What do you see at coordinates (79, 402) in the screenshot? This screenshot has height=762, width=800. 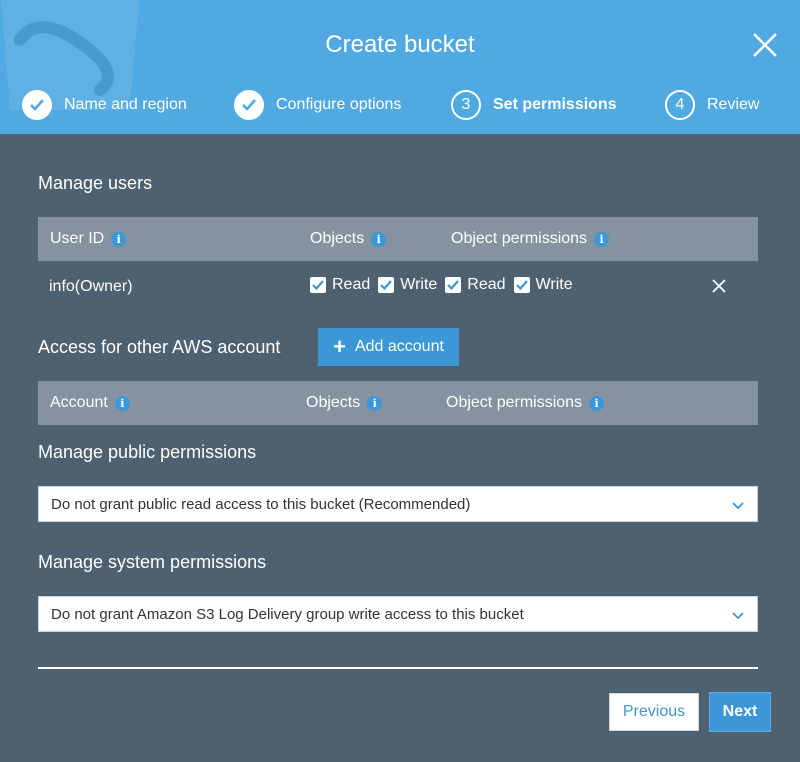 I see `column-label: Account` at bounding box center [79, 402].